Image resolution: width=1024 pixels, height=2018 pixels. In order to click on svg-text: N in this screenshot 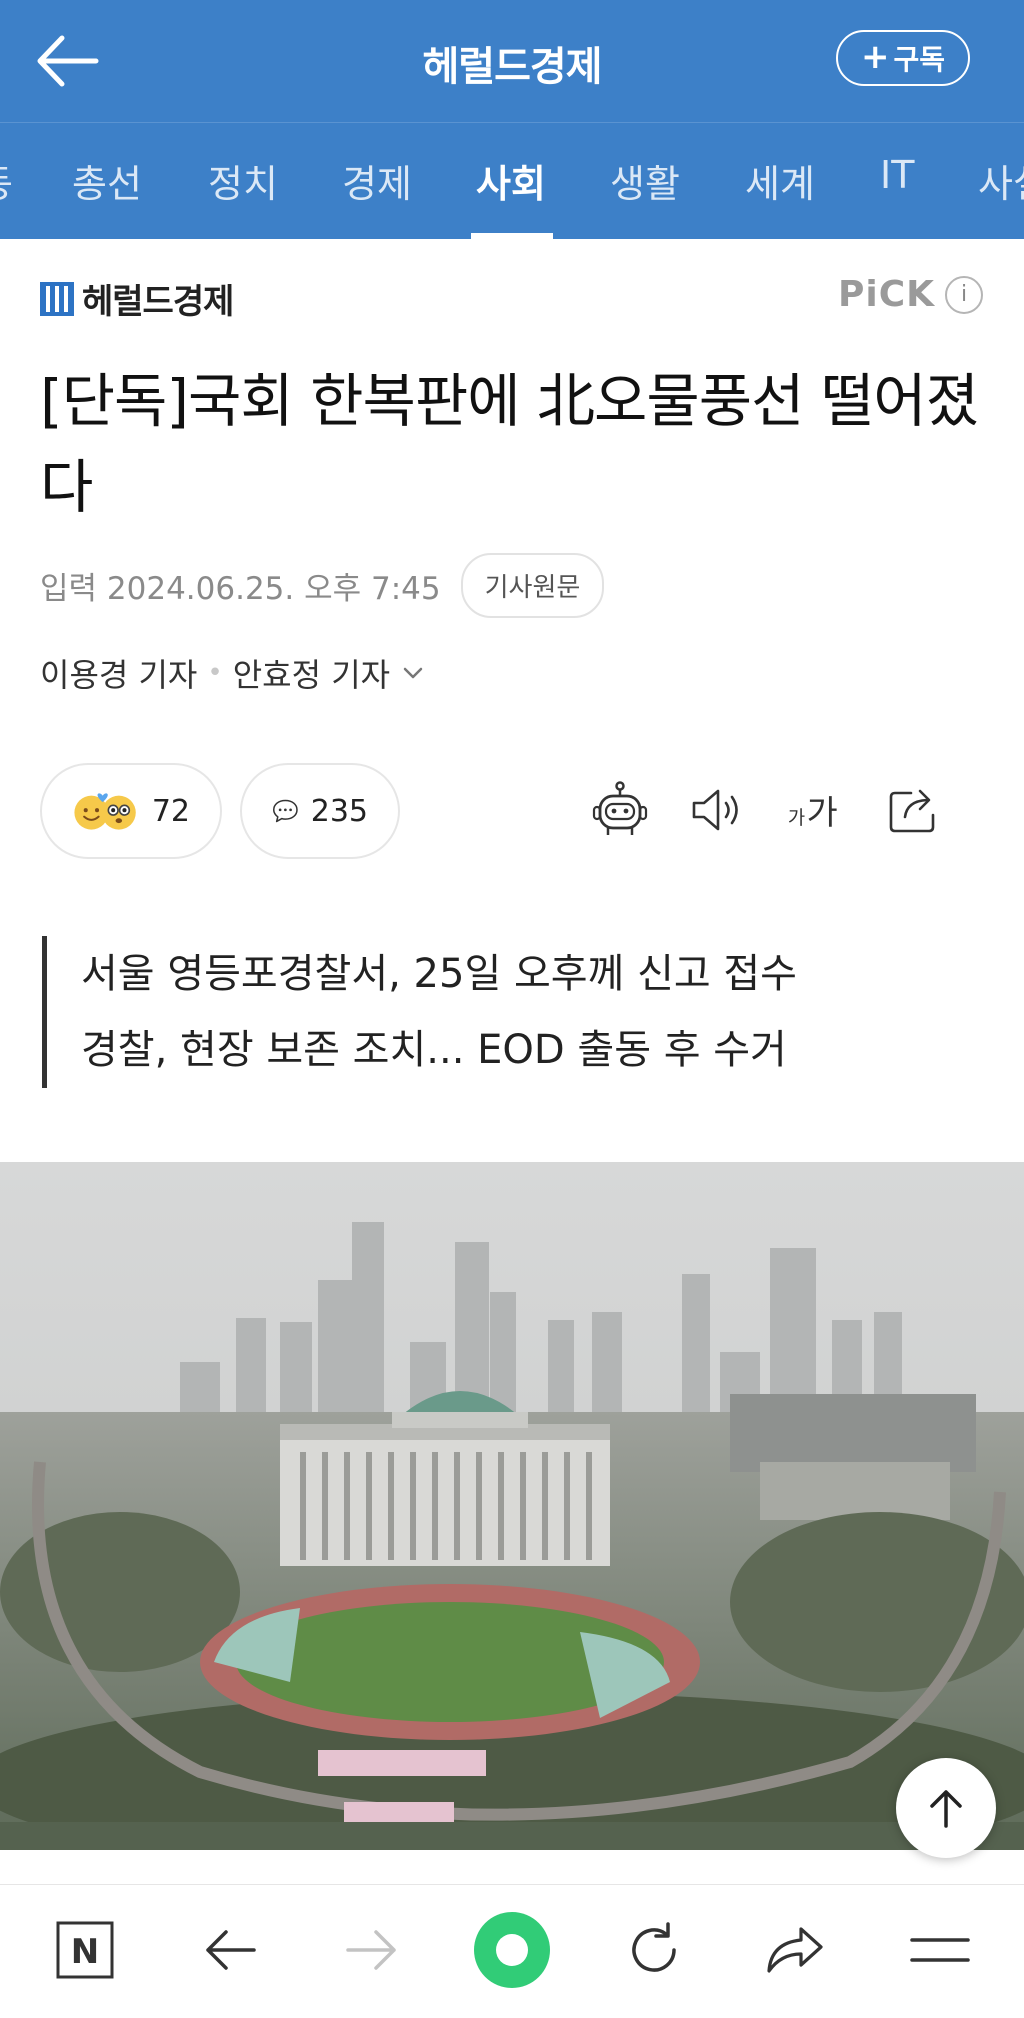, I will do `click(85, 1952)`.